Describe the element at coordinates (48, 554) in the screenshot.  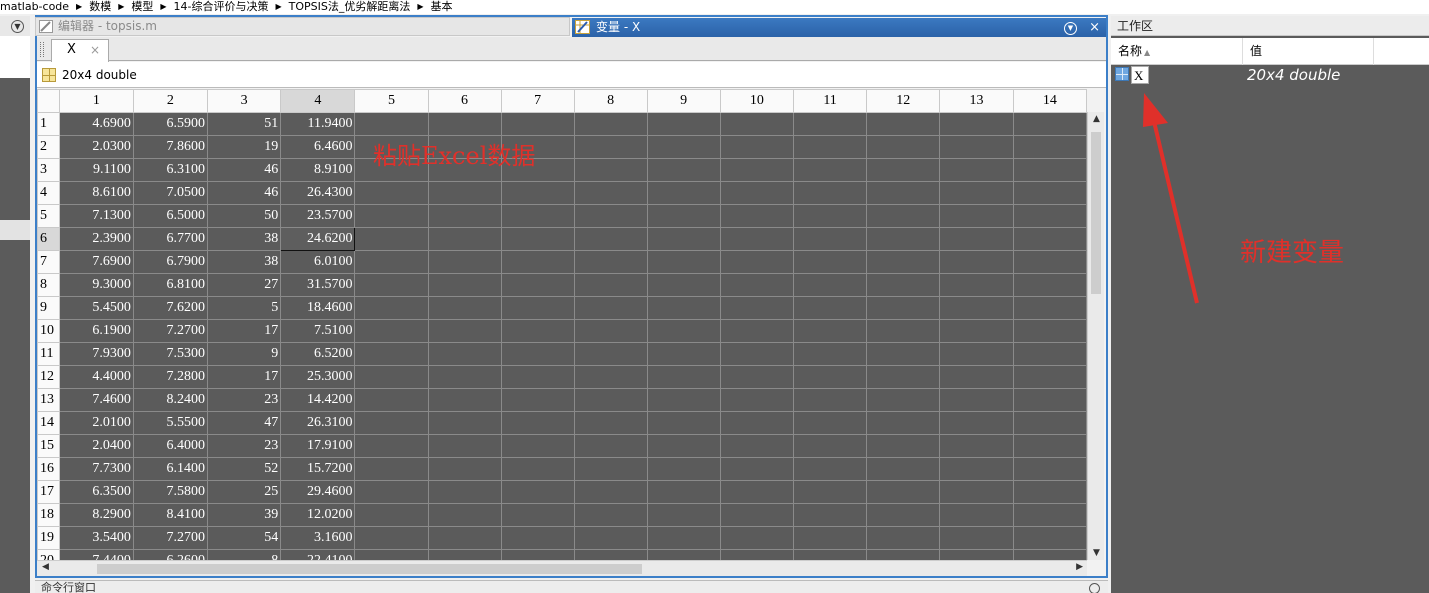
I see `row-header: 20` at that location.